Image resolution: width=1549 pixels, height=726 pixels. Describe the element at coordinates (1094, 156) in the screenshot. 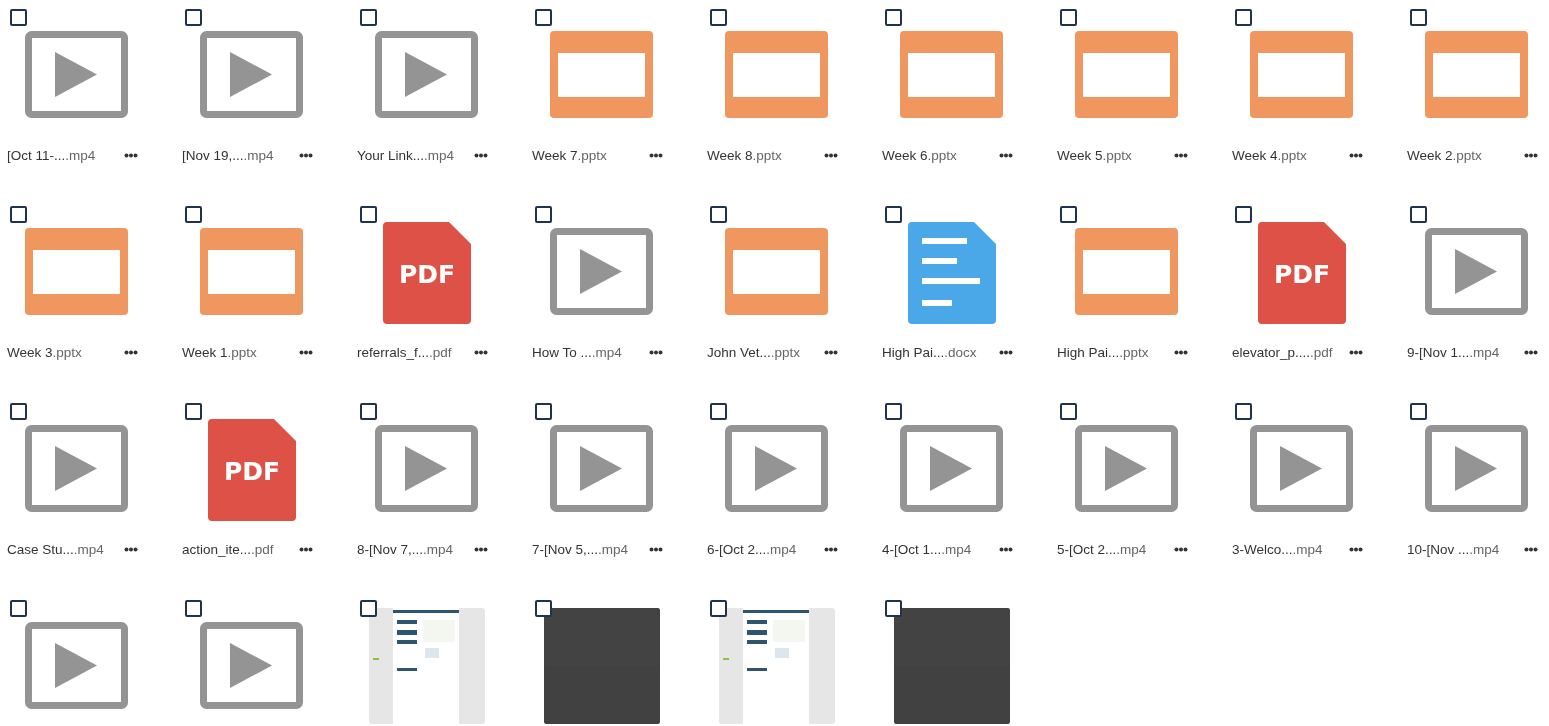

I see `file-name: Week 5.pptx` at that location.